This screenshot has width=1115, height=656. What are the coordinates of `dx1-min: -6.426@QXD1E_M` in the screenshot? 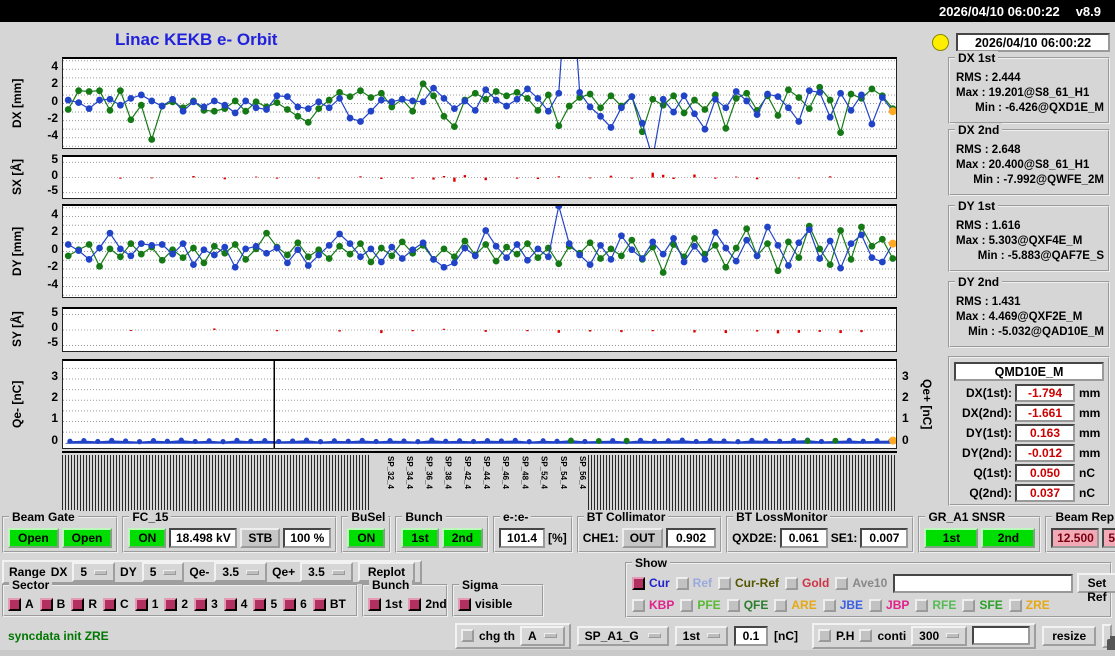 It's located at (1054, 108).